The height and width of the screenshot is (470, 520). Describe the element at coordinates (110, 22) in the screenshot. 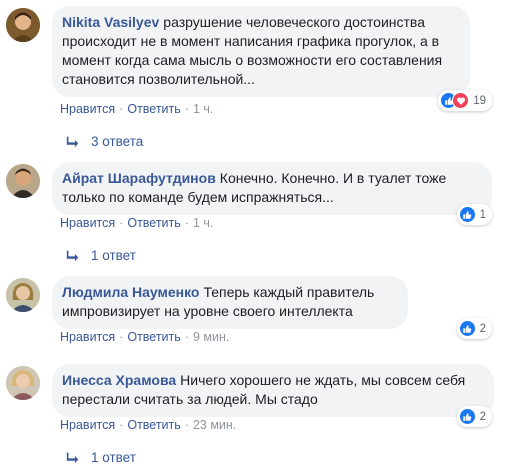

I see `comment-author: Nikita Vasilyev` at that location.